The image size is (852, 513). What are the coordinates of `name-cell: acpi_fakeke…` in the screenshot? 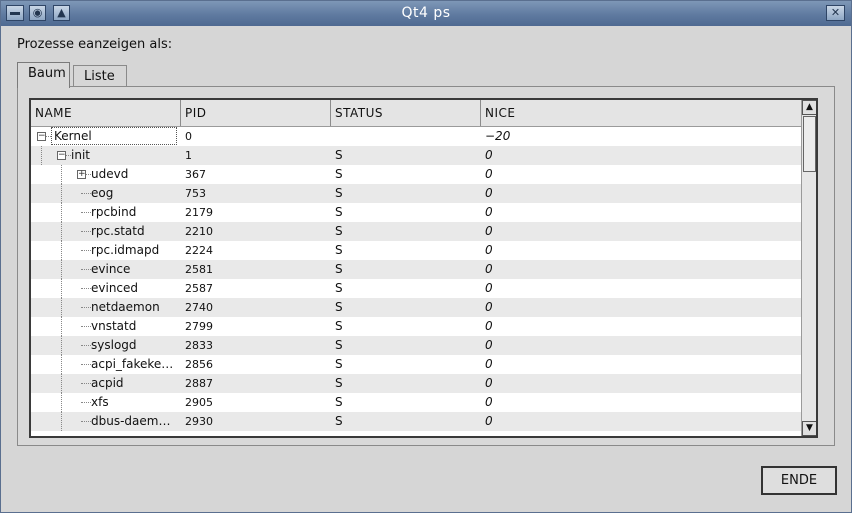 It's located at (106, 364).